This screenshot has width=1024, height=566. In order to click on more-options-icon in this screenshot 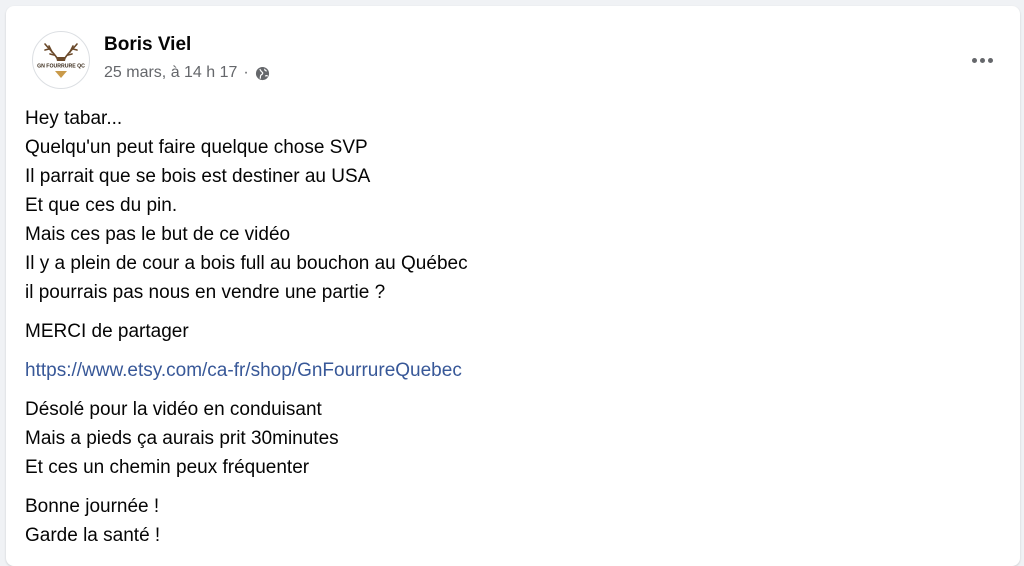, I will do `click(974, 60)`.